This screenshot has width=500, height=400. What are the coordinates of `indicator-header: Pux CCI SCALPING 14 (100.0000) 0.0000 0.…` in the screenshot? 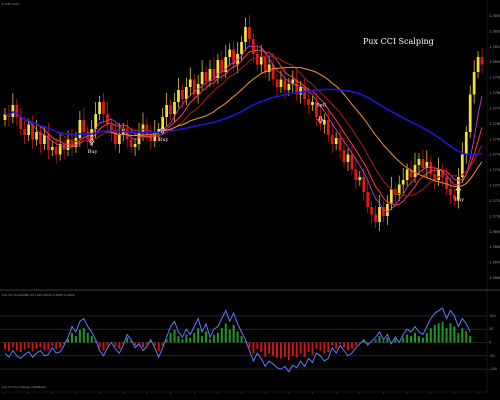 It's located at (38, 295).